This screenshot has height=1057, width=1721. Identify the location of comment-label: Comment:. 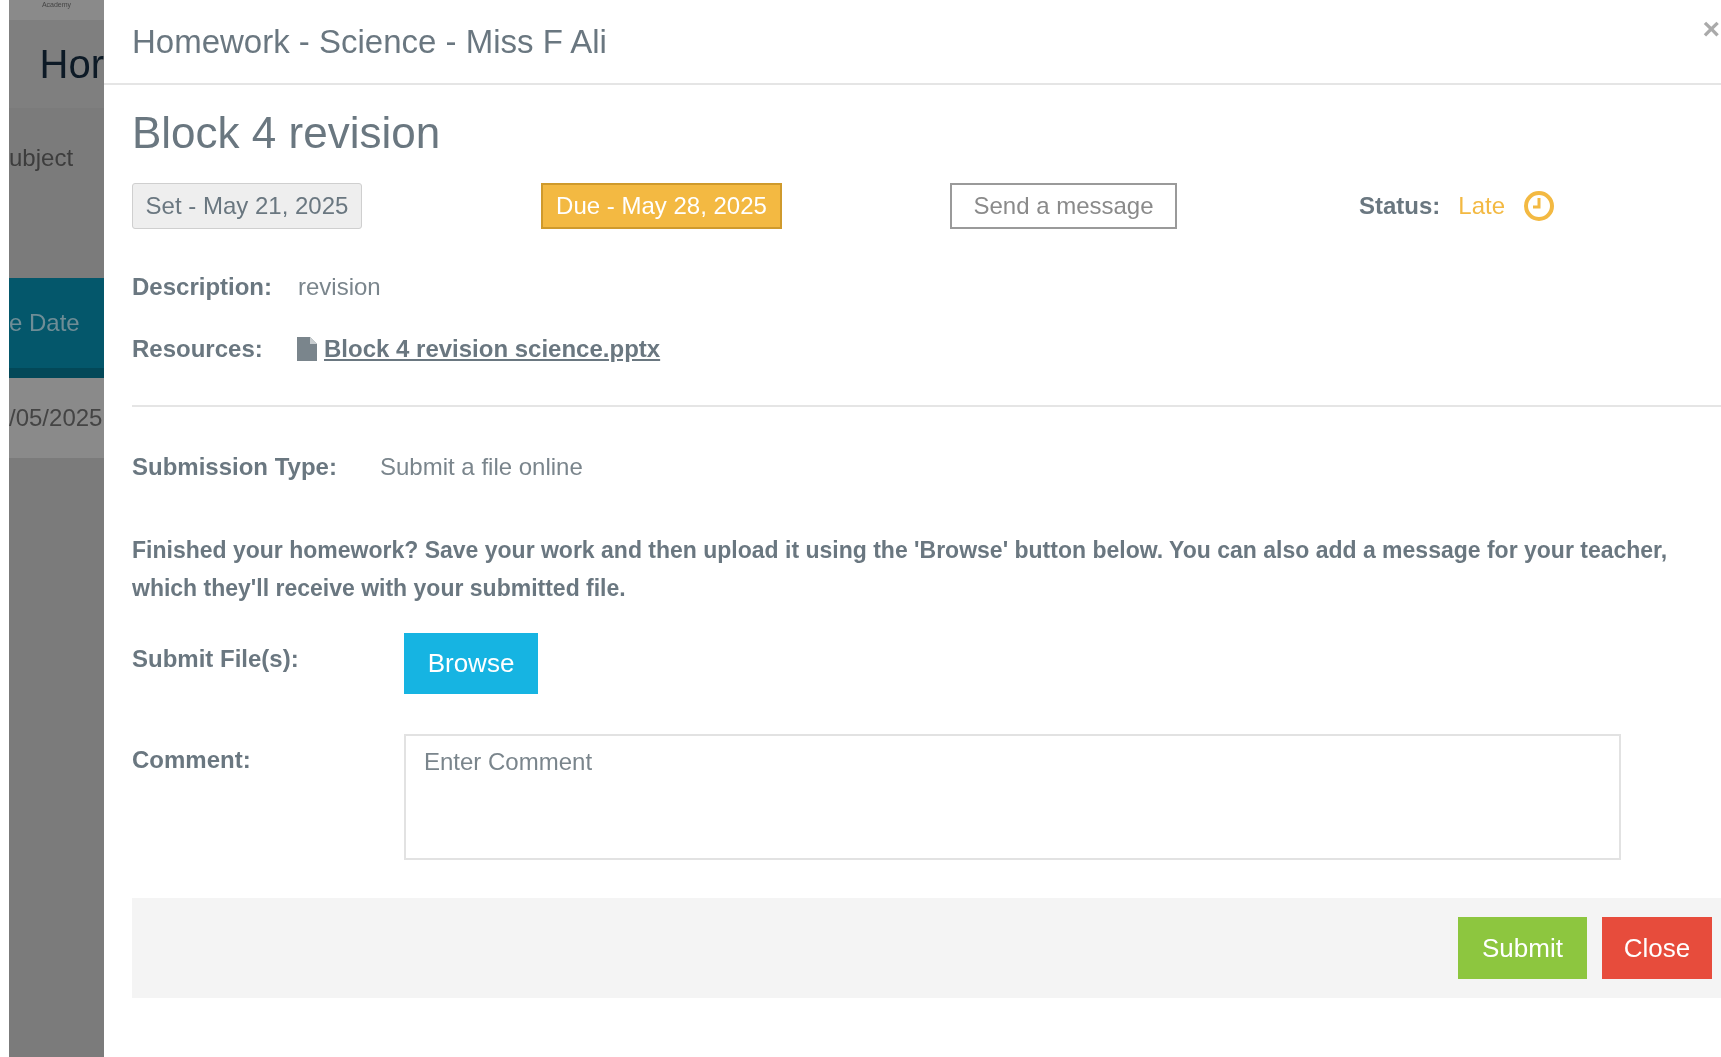
(192, 760).